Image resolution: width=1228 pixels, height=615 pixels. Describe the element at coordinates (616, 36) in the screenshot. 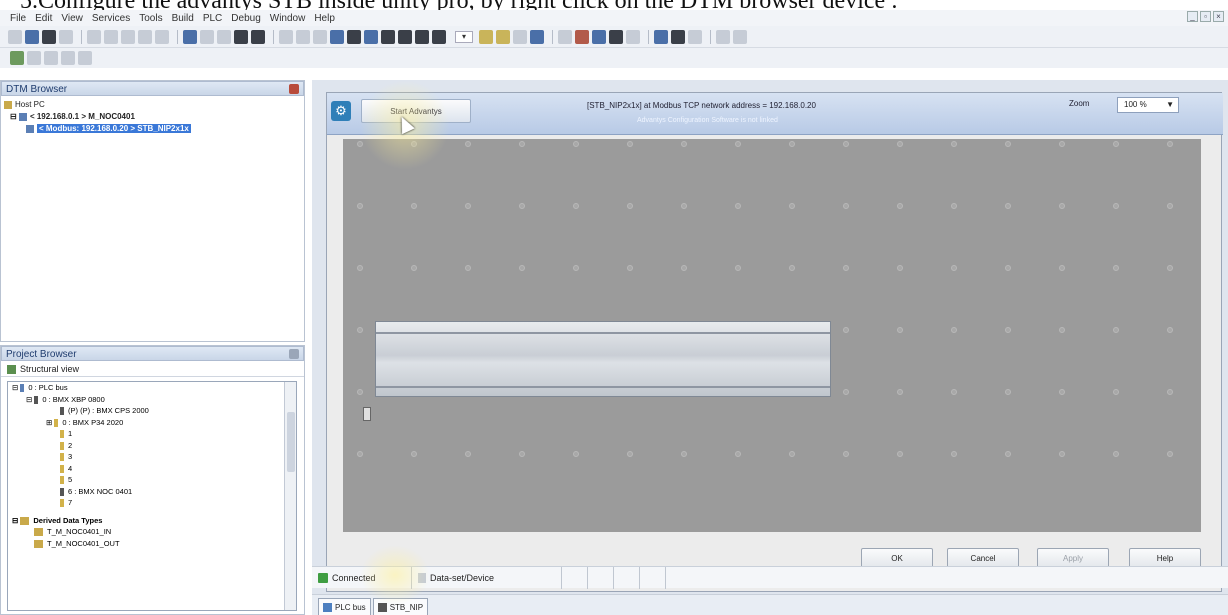

I see `table-icon` at that location.